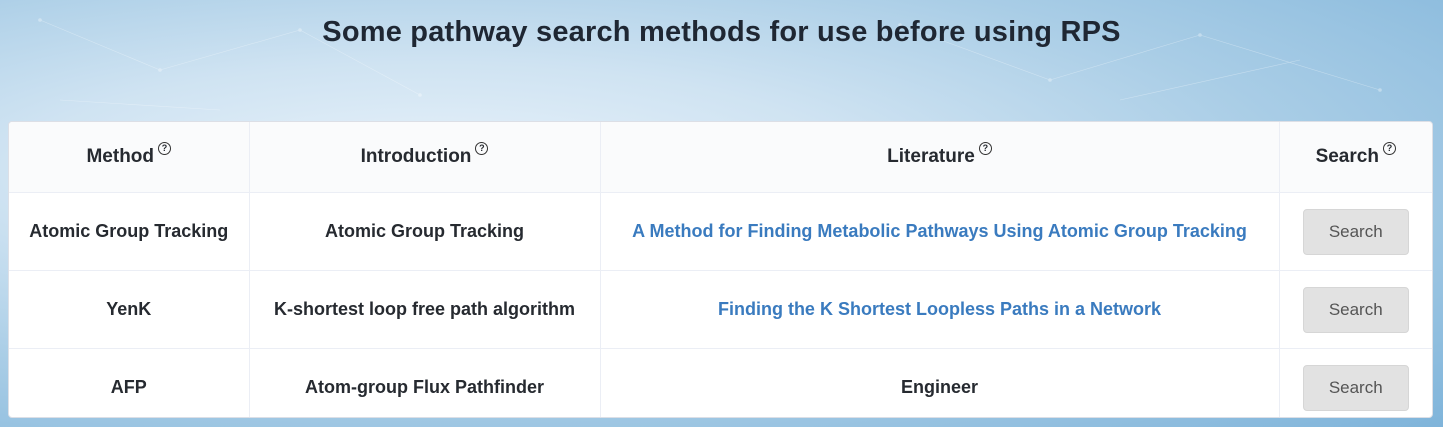 The height and width of the screenshot is (427, 1443). What do you see at coordinates (939, 382) in the screenshot?
I see `literature-cell: Engineer` at bounding box center [939, 382].